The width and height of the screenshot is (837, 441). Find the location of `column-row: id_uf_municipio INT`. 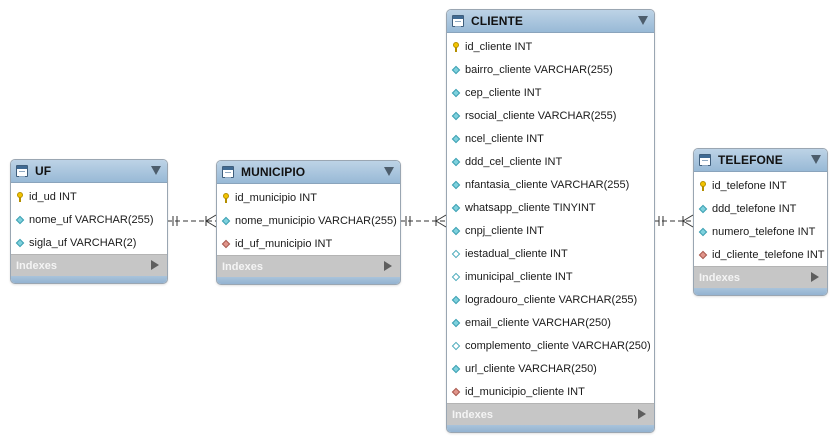

column-row: id_uf_municipio INT is located at coordinates (308, 243).